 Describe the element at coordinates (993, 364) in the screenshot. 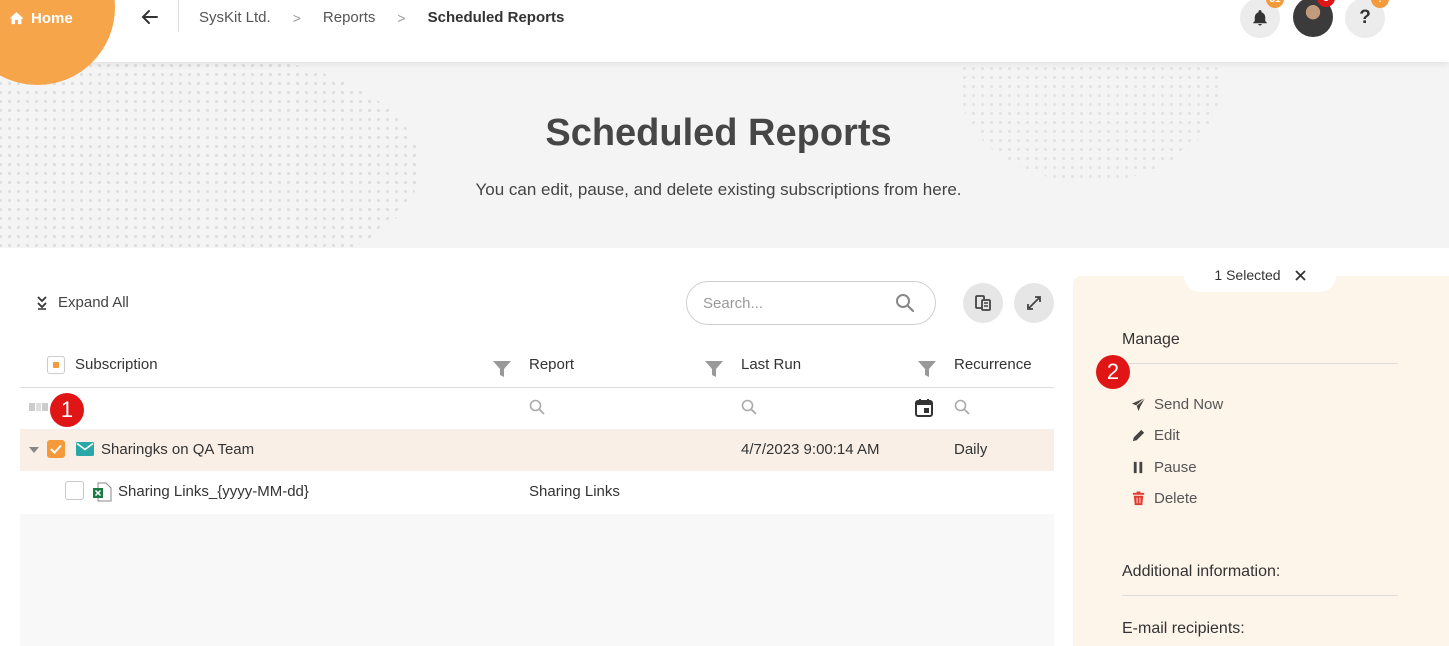

I see `column-header-recurrence: Recurrence` at that location.